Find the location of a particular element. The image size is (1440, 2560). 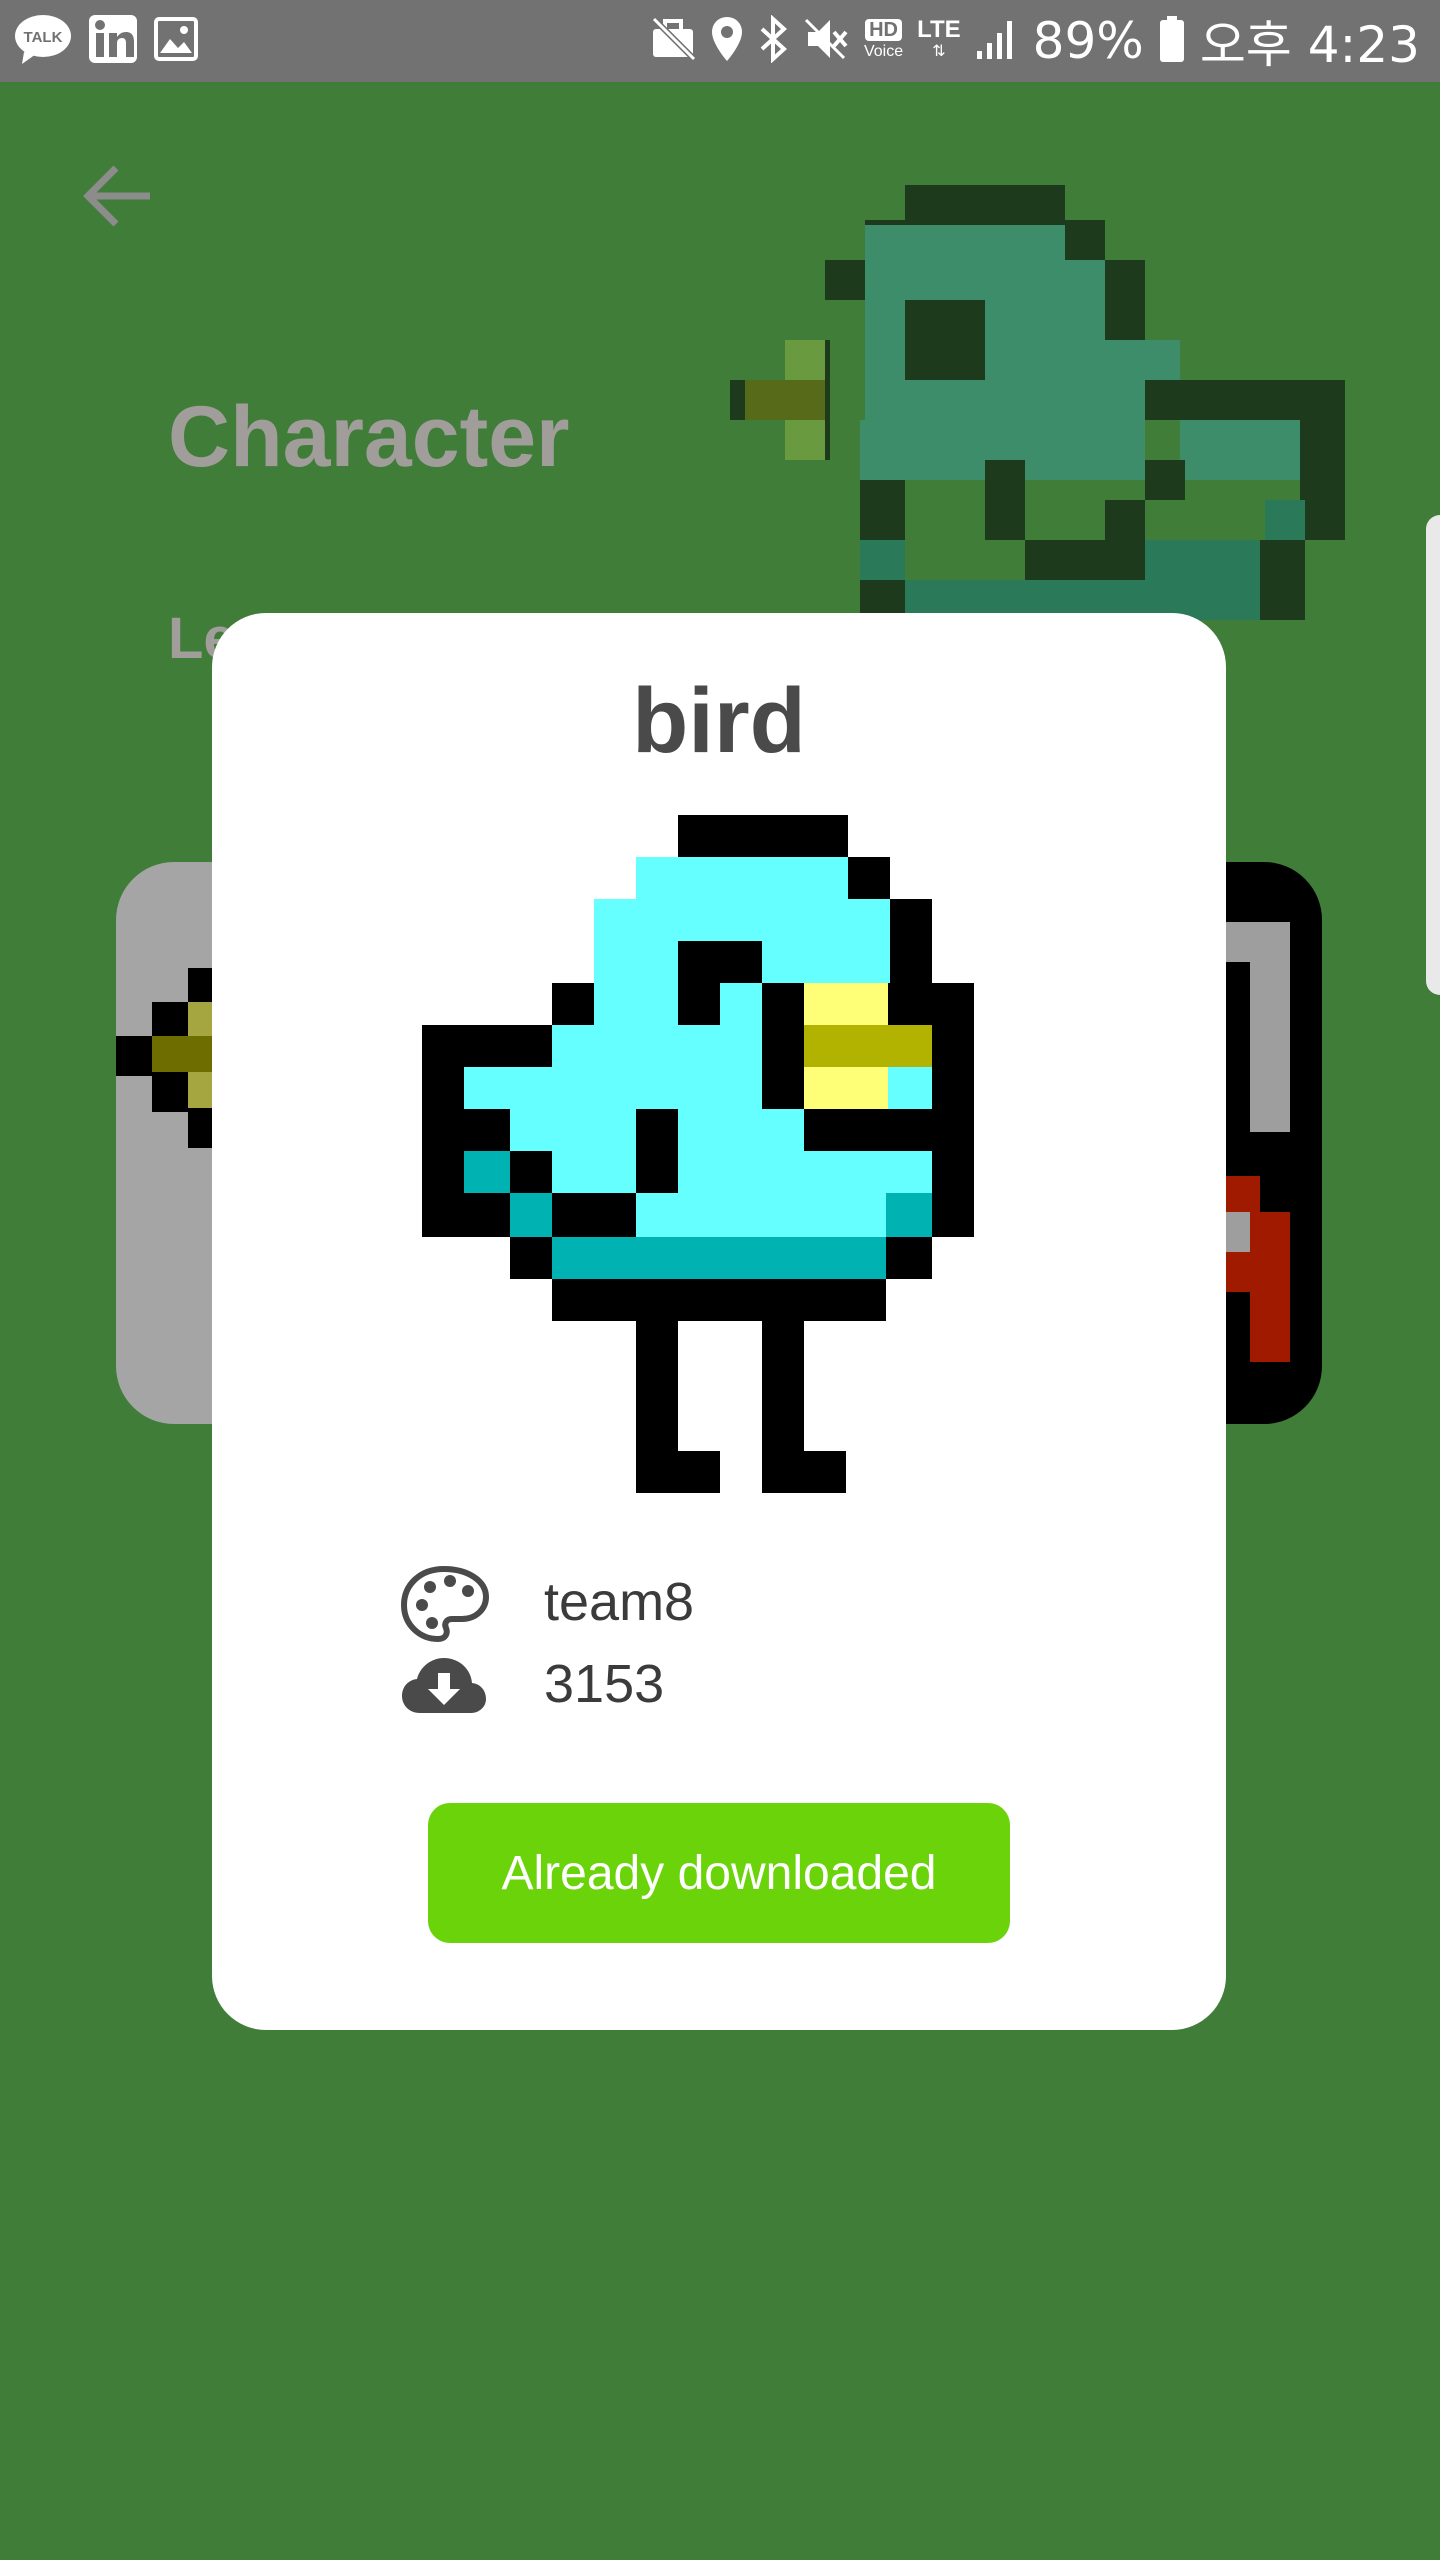

status-bar: TALK HD Voice LTE ⇅ 89% 오후 4:23 is located at coordinates (720, 41).